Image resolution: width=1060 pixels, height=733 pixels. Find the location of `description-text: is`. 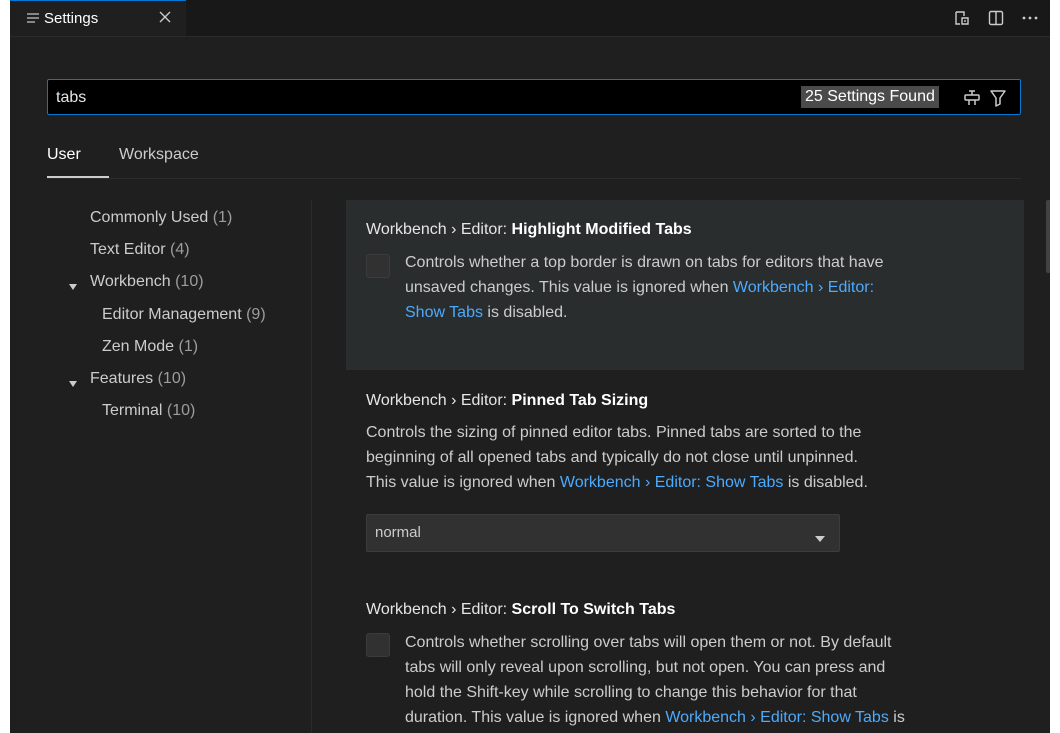

description-text: is is located at coordinates (896, 717).